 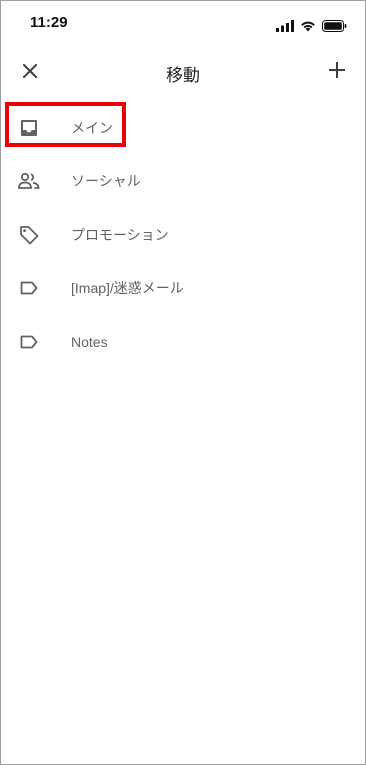 What do you see at coordinates (29, 128) in the screenshot?
I see `inbox-icon` at bounding box center [29, 128].